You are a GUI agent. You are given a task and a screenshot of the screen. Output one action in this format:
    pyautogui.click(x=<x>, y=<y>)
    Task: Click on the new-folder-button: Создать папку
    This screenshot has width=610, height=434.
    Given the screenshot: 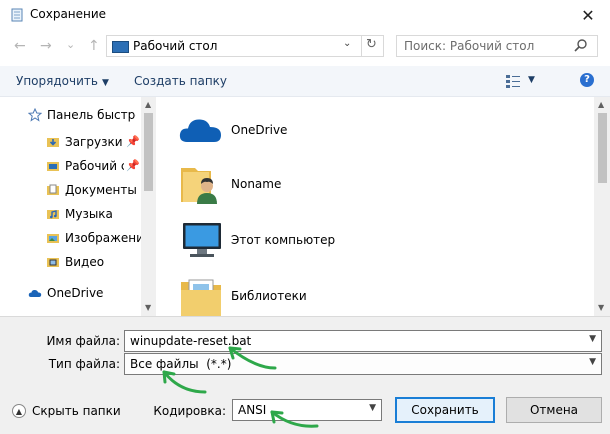 What is the action you would take?
    pyautogui.click(x=180, y=81)
    